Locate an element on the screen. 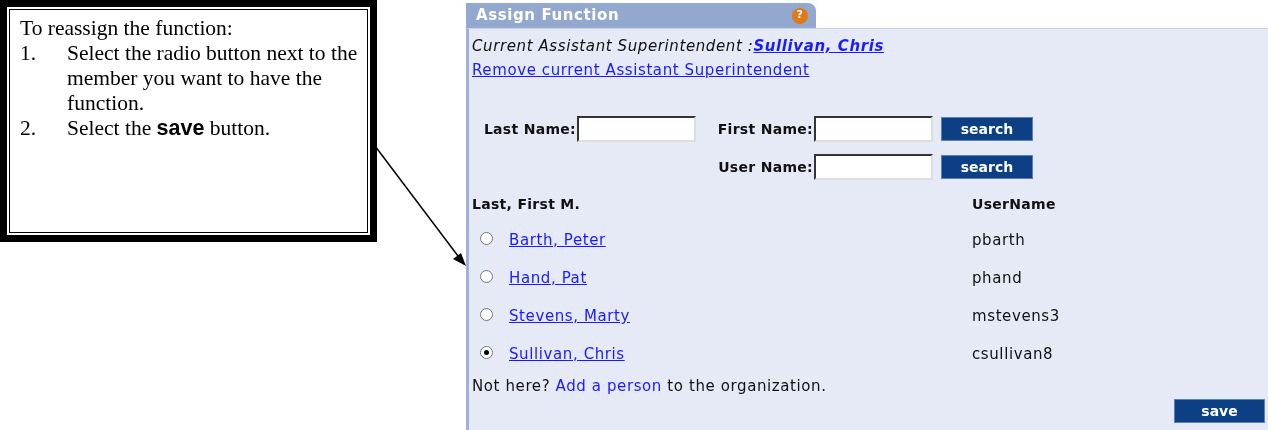 The height and width of the screenshot is (430, 1268). add-person-link: Add a person is located at coordinates (608, 386).